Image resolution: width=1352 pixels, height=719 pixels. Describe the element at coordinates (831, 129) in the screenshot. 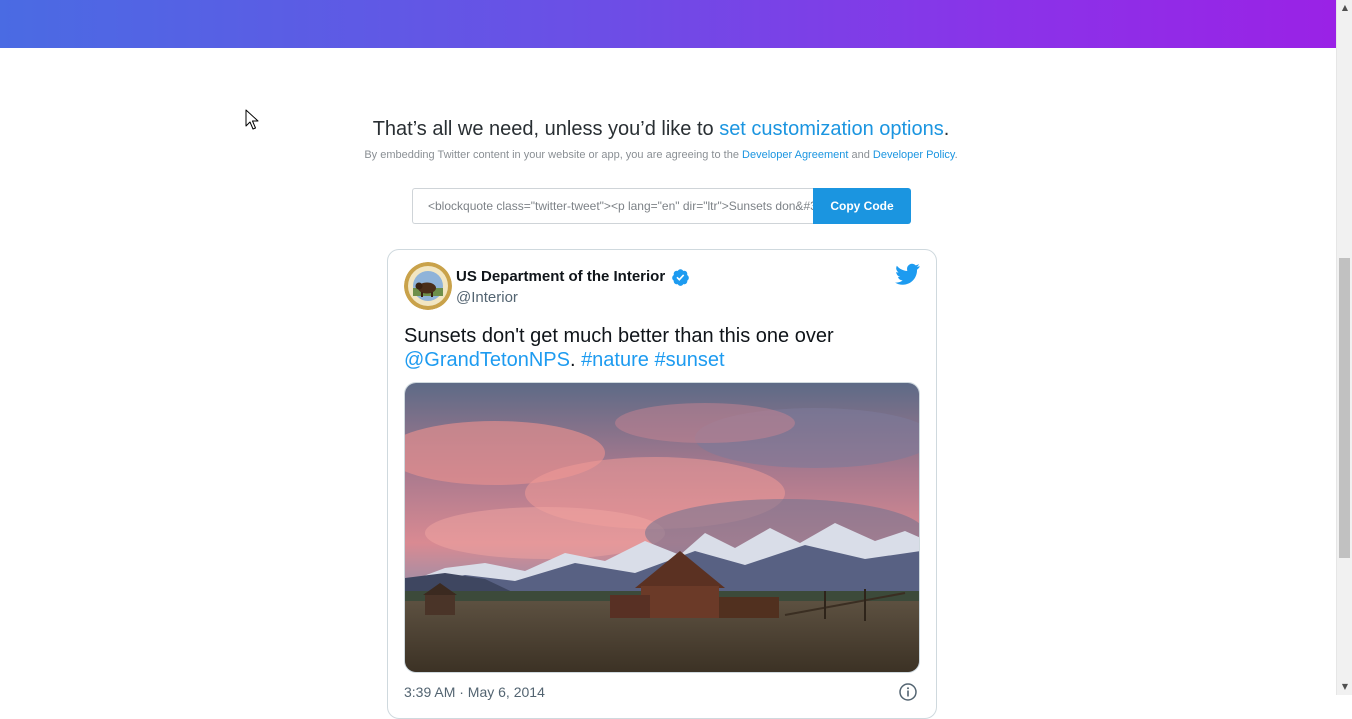

I see `customization-options-link: set customization options` at that location.